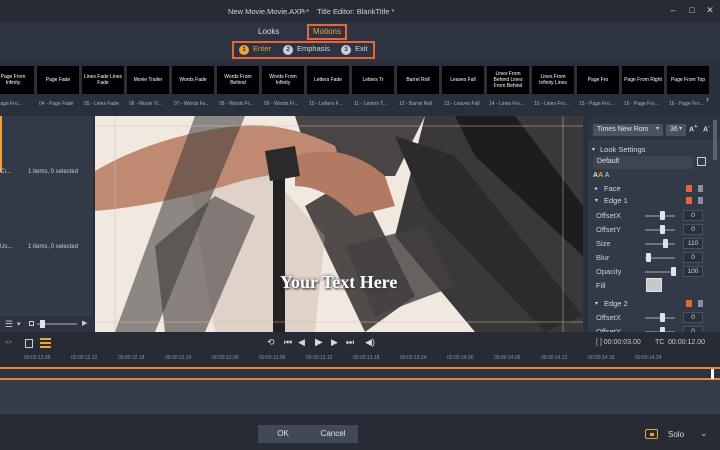 This screenshot has height=450, width=720. I want to click on timecode-readout: 00:00:12.00, so click(686, 342).